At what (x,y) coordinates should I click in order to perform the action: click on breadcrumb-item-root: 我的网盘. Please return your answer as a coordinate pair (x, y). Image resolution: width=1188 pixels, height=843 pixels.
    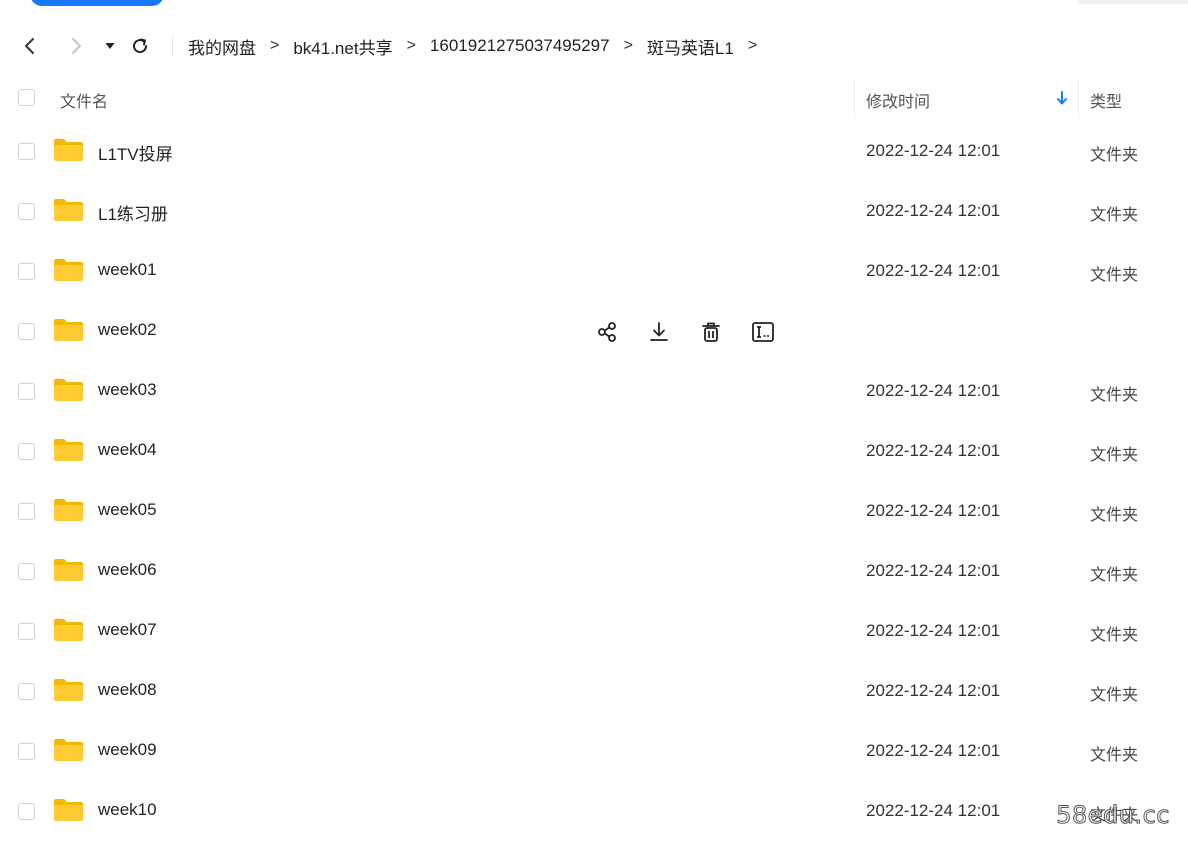
    Looking at the image, I should click on (222, 46).